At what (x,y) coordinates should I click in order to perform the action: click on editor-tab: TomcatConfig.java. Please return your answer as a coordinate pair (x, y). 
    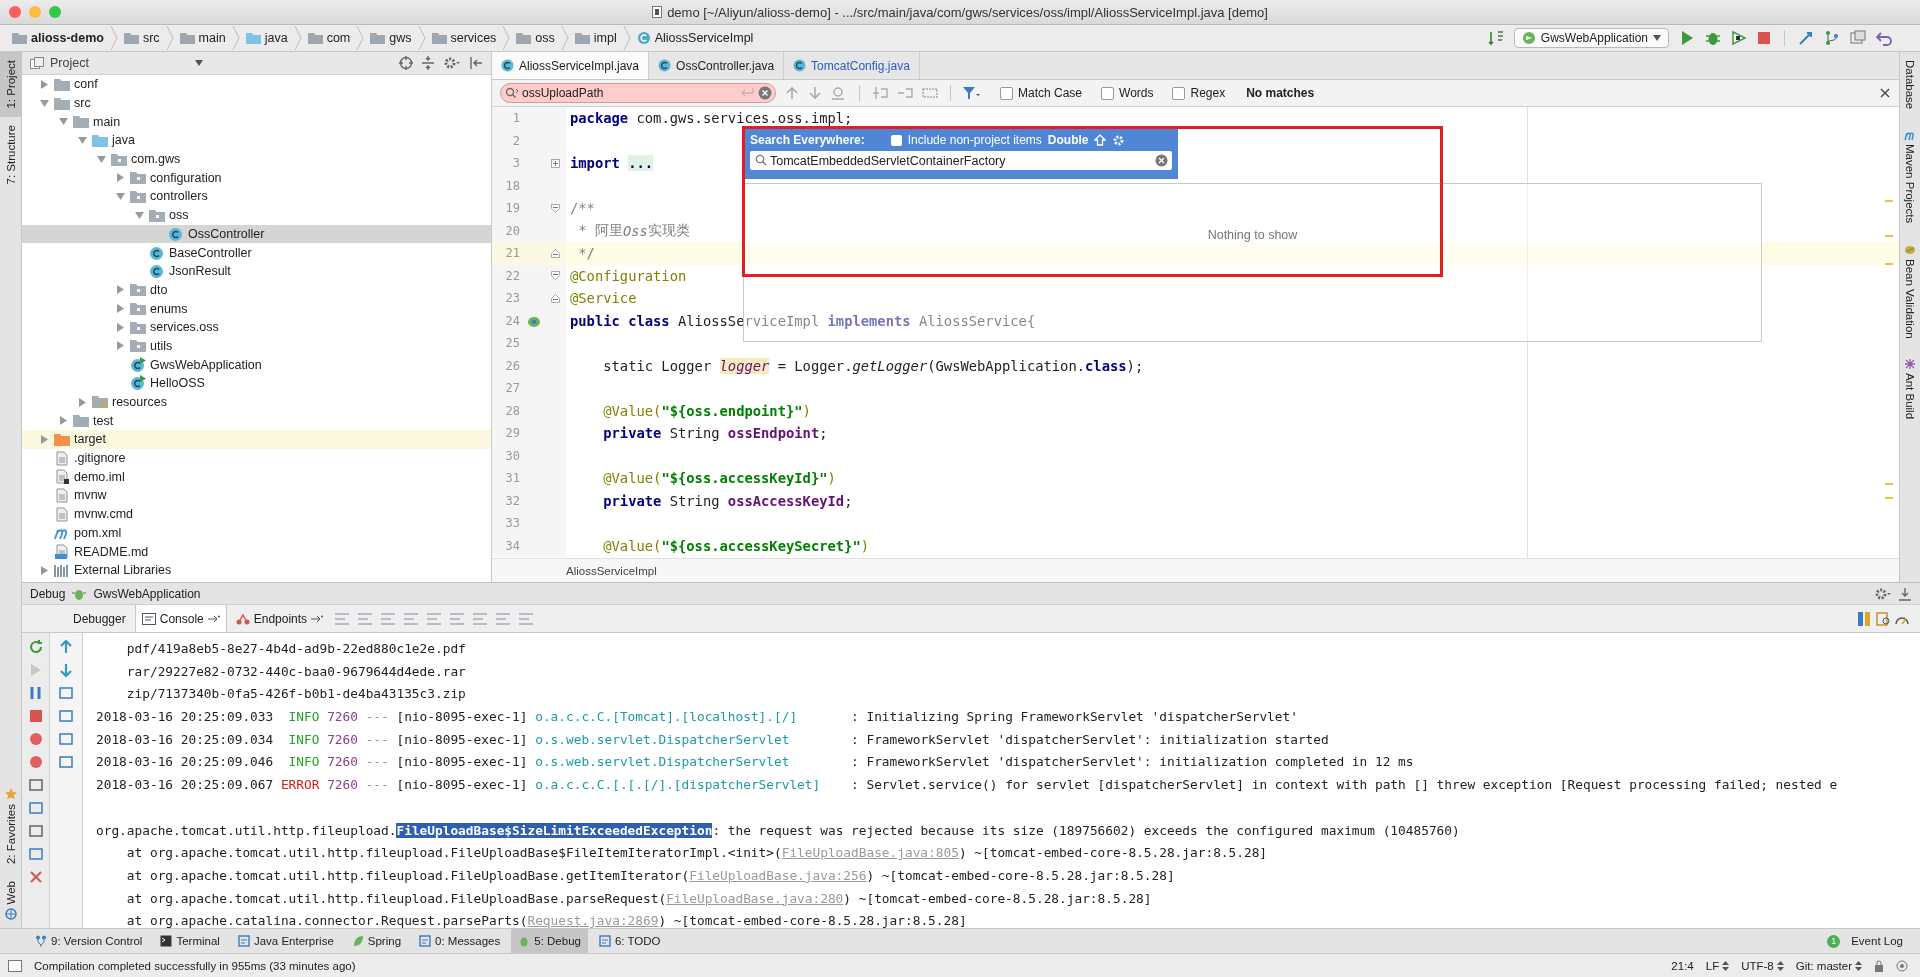
    Looking at the image, I should click on (852, 65).